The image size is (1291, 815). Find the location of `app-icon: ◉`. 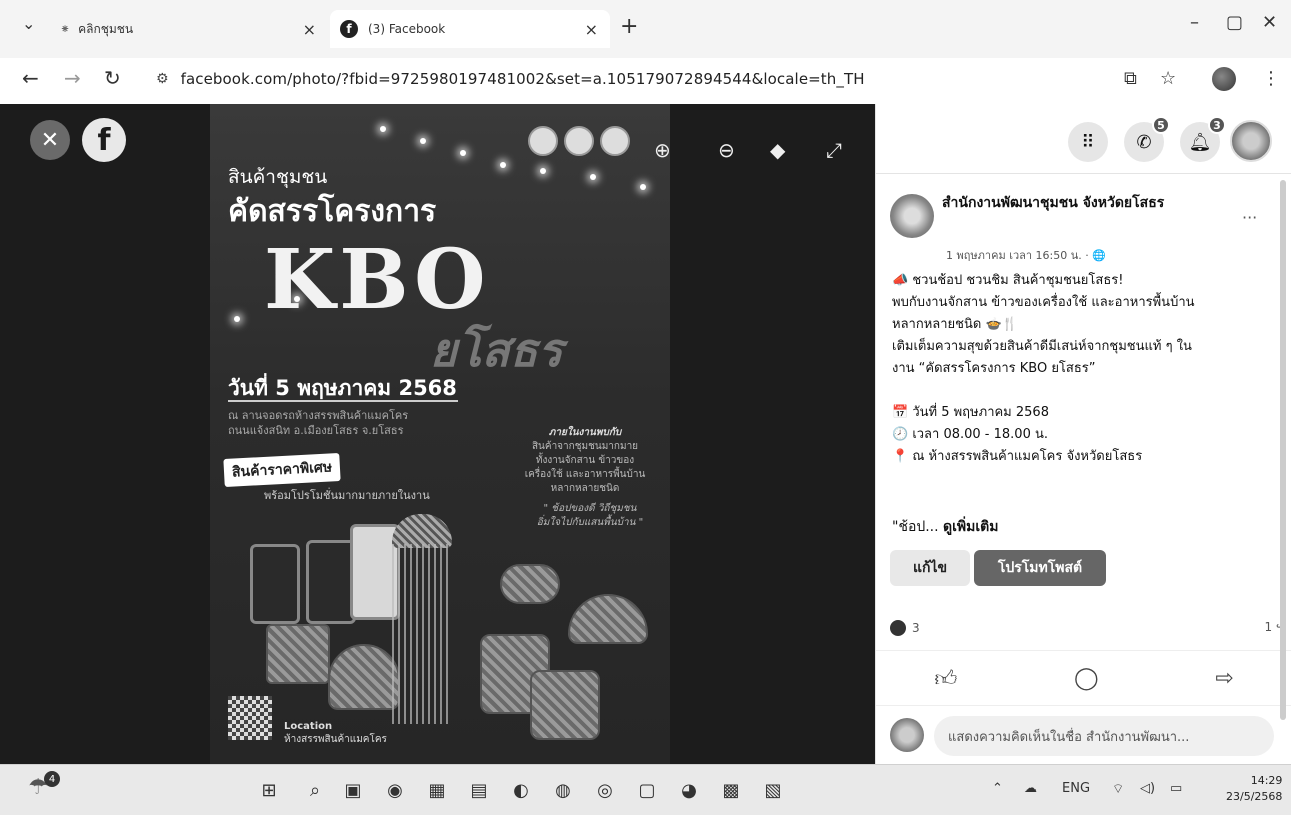

app-icon: ◉ is located at coordinates (395, 790).